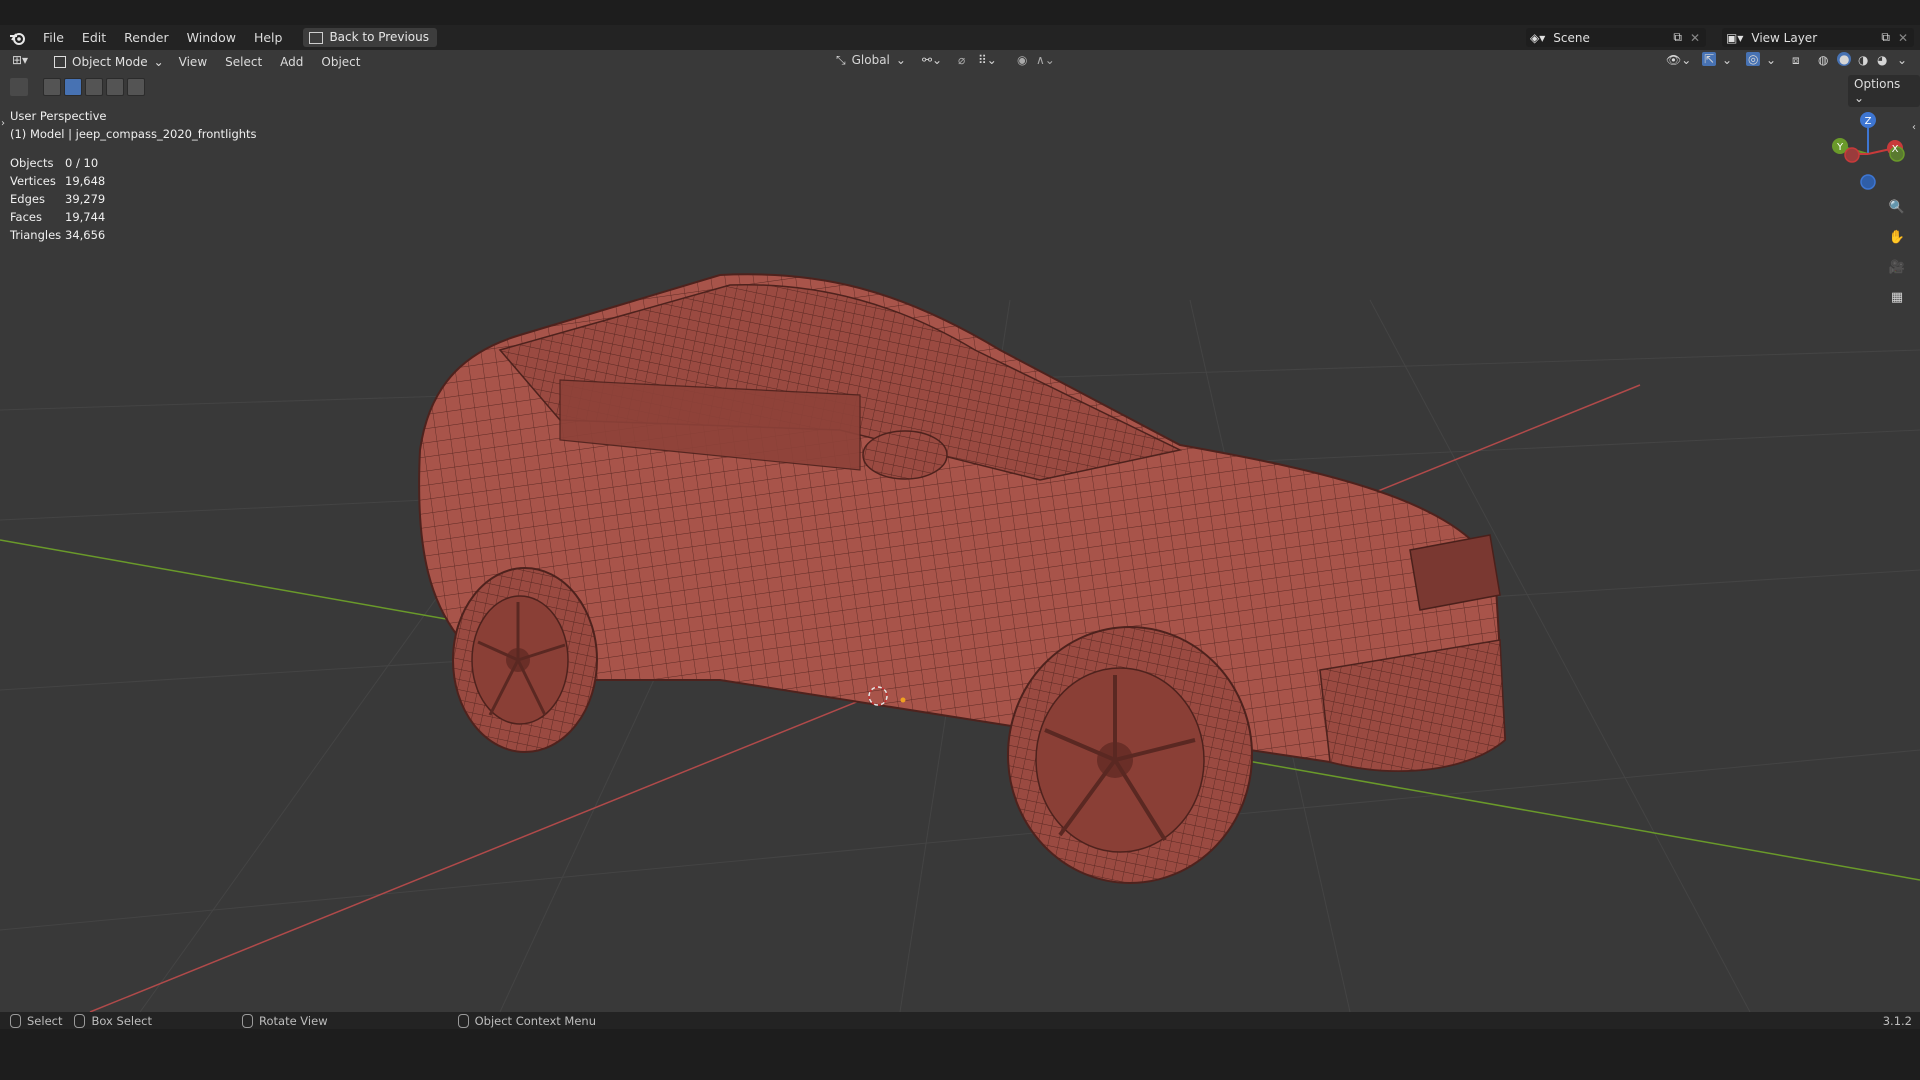  What do you see at coordinates (53, 37) in the screenshot?
I see `menu-file: File` at bounding box center [53, 37].